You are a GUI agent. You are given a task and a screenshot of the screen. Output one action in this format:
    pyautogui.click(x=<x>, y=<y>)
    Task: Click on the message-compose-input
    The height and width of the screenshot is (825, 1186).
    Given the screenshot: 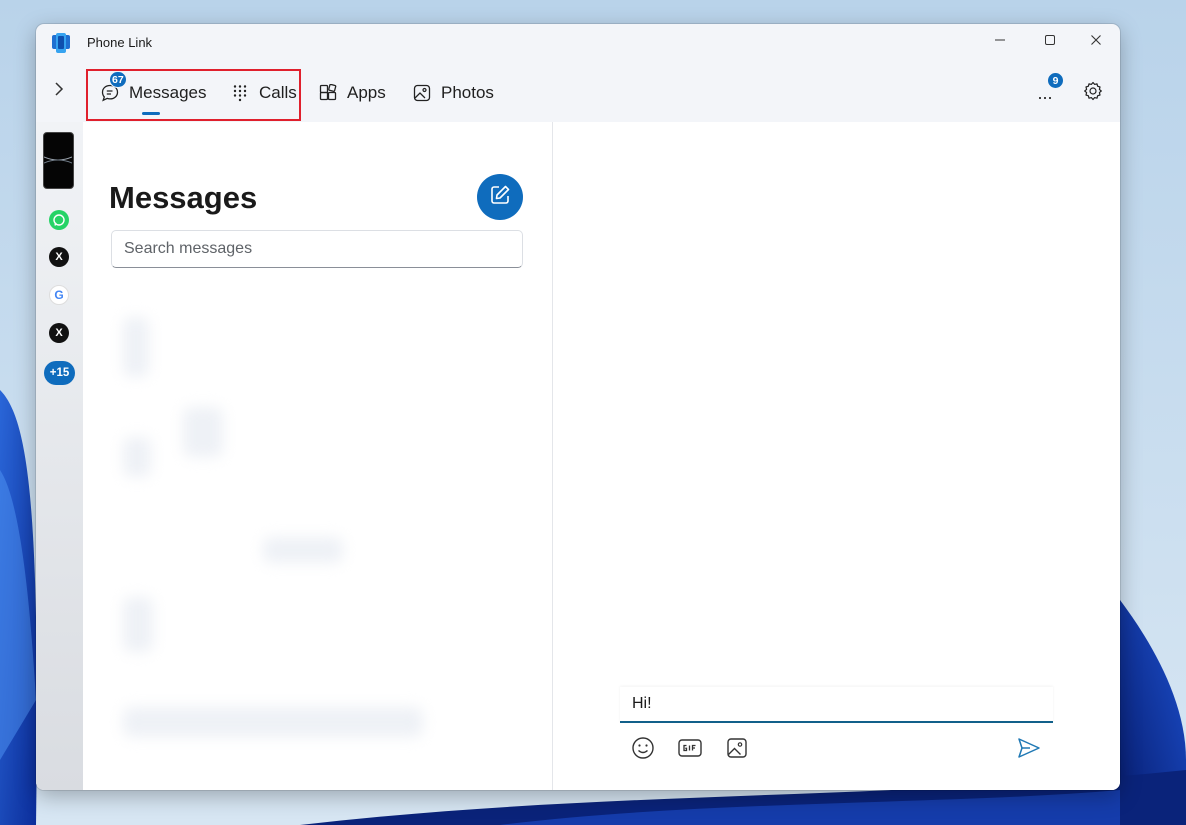 What is the action you would take?
    pyautogui.click(x=836, y=705)
    